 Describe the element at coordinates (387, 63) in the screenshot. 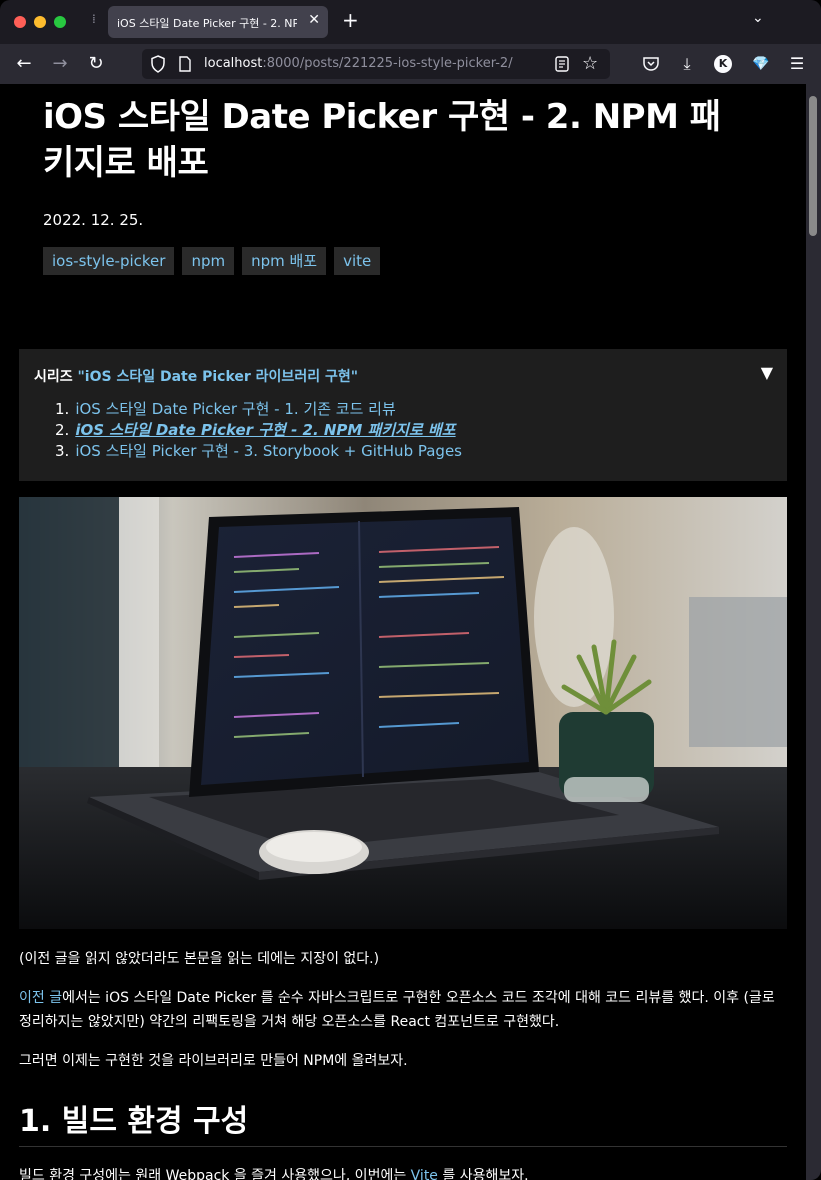

I see `url-path: :8000/posts/221225-ios-style-picker-2/` at that location.